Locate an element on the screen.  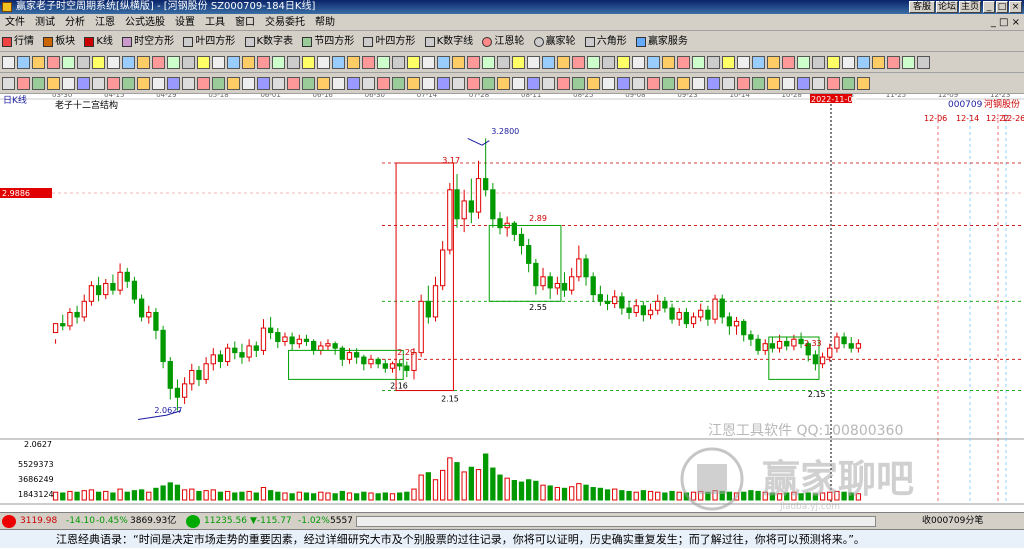
tool-node-square: 节四方形 is located at coordinates (328, 41).